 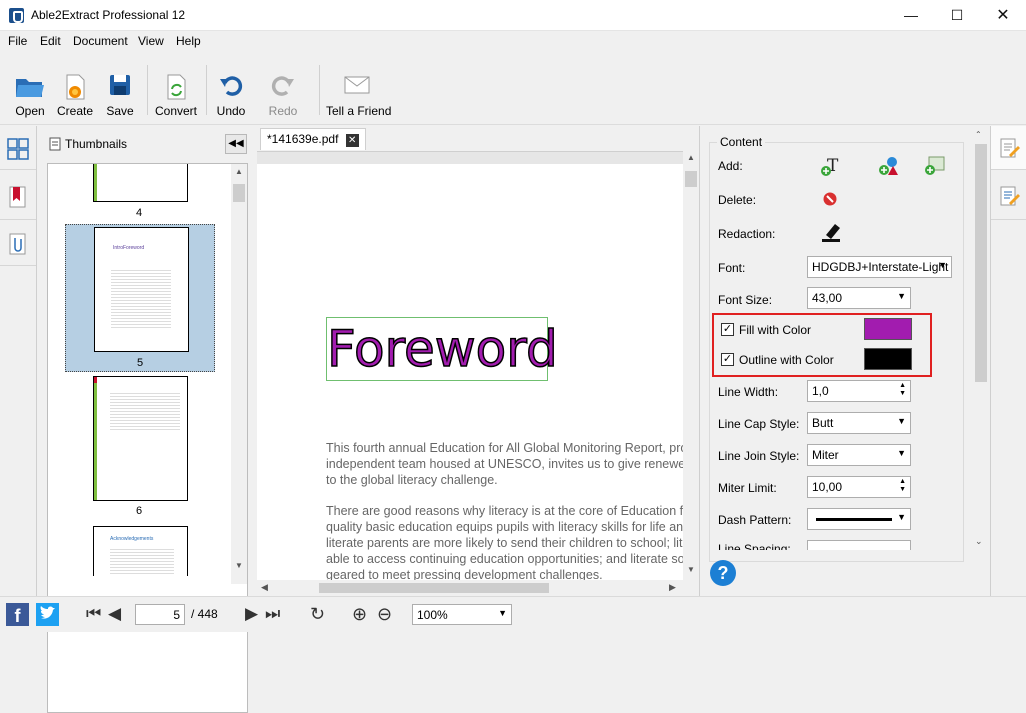 I want to click on redaction-marker-icon, so click(x=831, y=232).